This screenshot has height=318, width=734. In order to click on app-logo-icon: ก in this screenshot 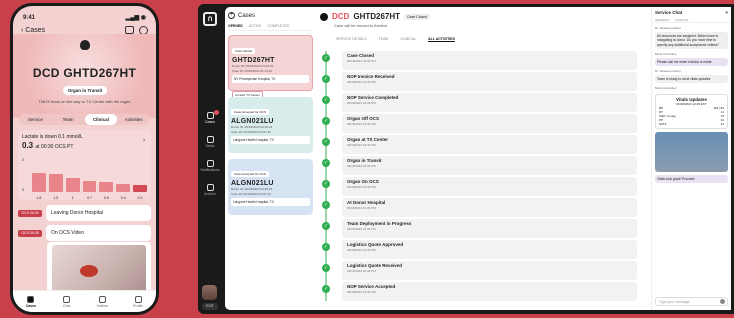, I will do `click(210, 19)`.